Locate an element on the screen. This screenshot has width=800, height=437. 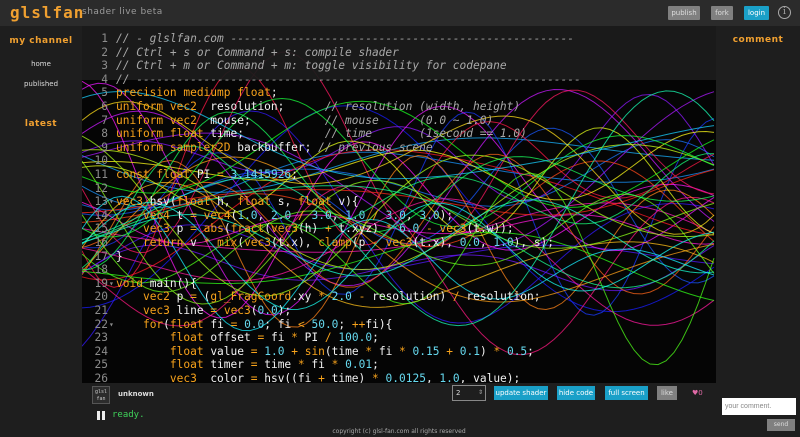
line-number: 20 is located at coordinates (101, 297).